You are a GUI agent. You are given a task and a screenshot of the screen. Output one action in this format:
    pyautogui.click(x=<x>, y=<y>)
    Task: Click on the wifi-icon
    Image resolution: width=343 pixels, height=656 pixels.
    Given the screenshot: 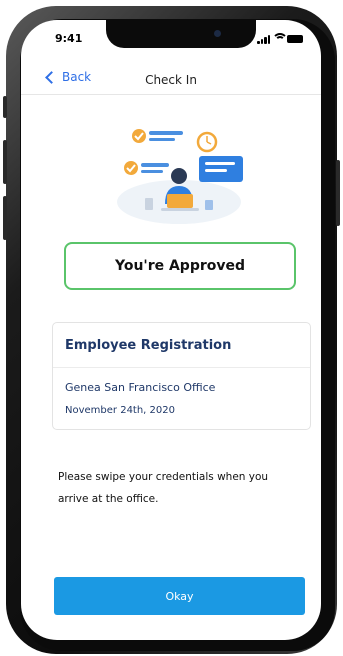 What is the action you would take?
    pyautogui.click(x=280, y=39)
    